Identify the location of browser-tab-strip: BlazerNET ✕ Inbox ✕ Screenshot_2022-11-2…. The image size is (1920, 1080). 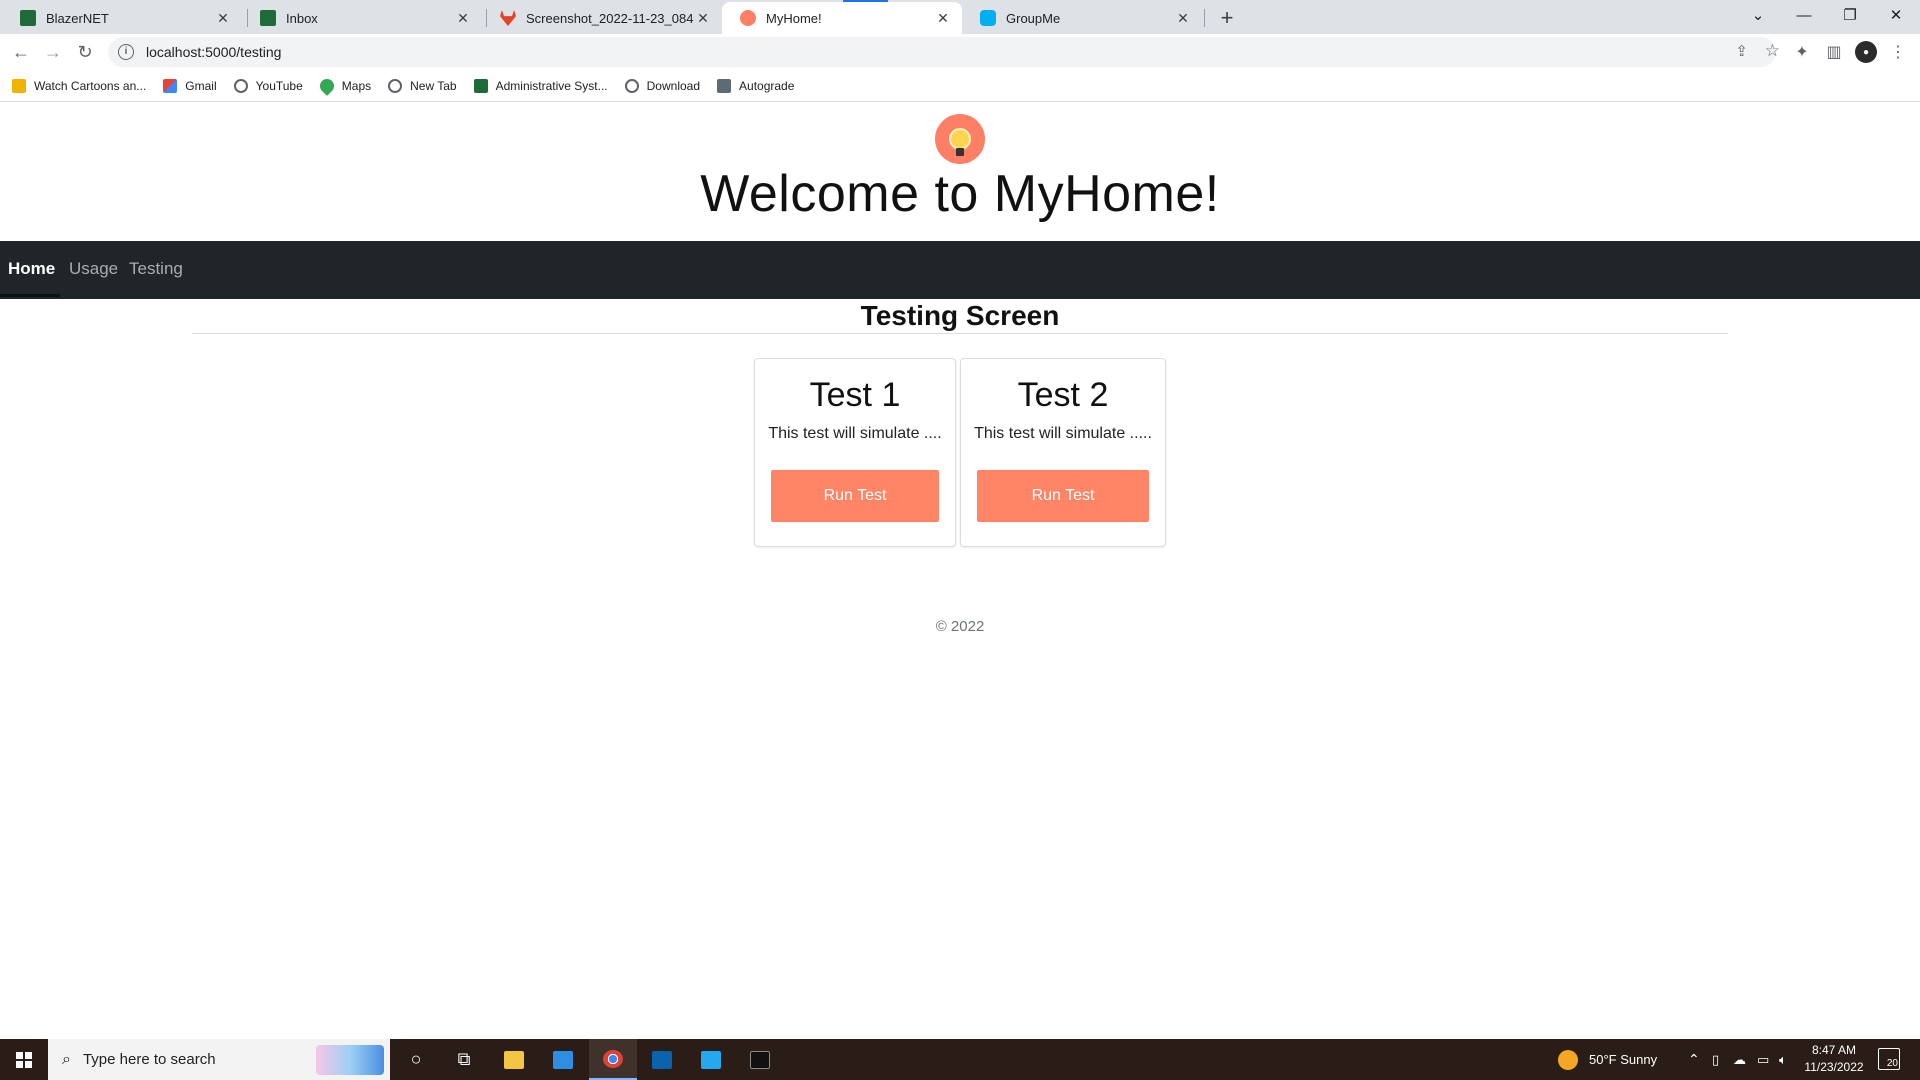
(960, 17).